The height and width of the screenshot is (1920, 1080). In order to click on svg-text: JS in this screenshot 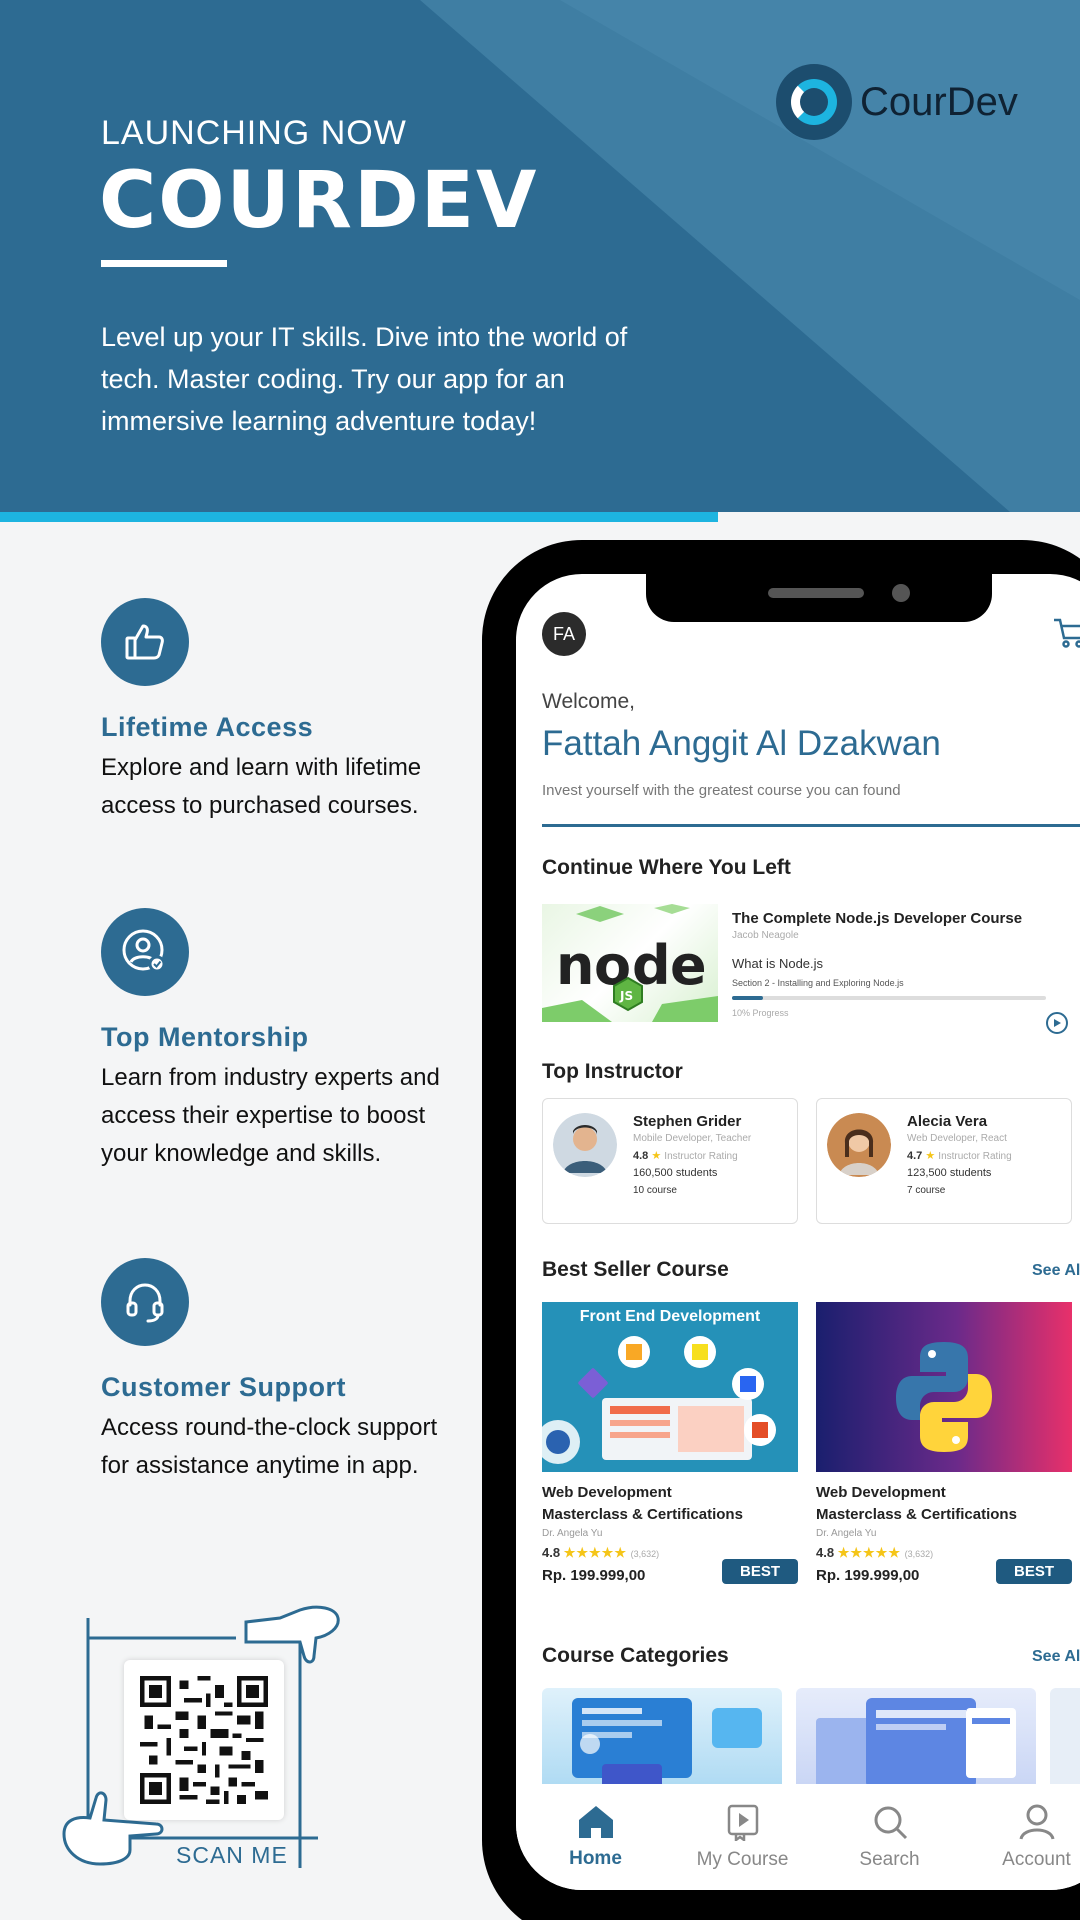, I will do `click(626, 996)`.